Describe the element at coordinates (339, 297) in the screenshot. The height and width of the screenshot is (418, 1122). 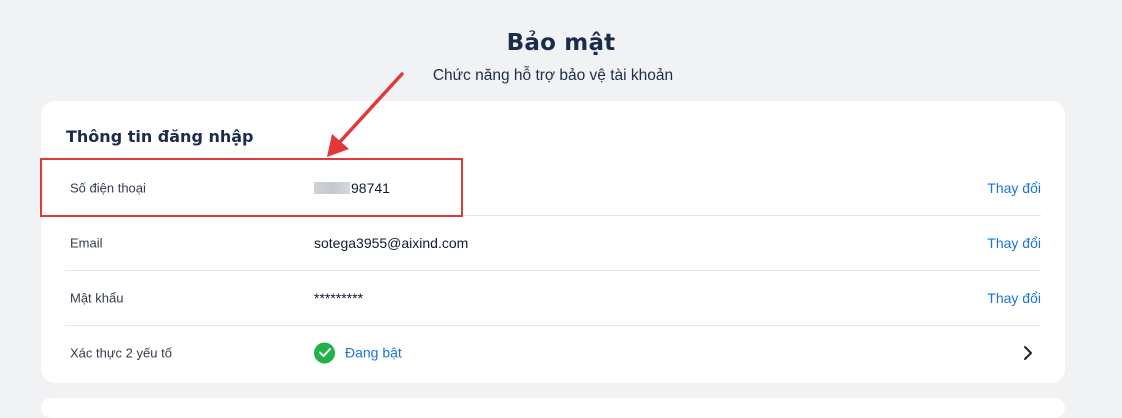
I see `password-value: *********` at that location.